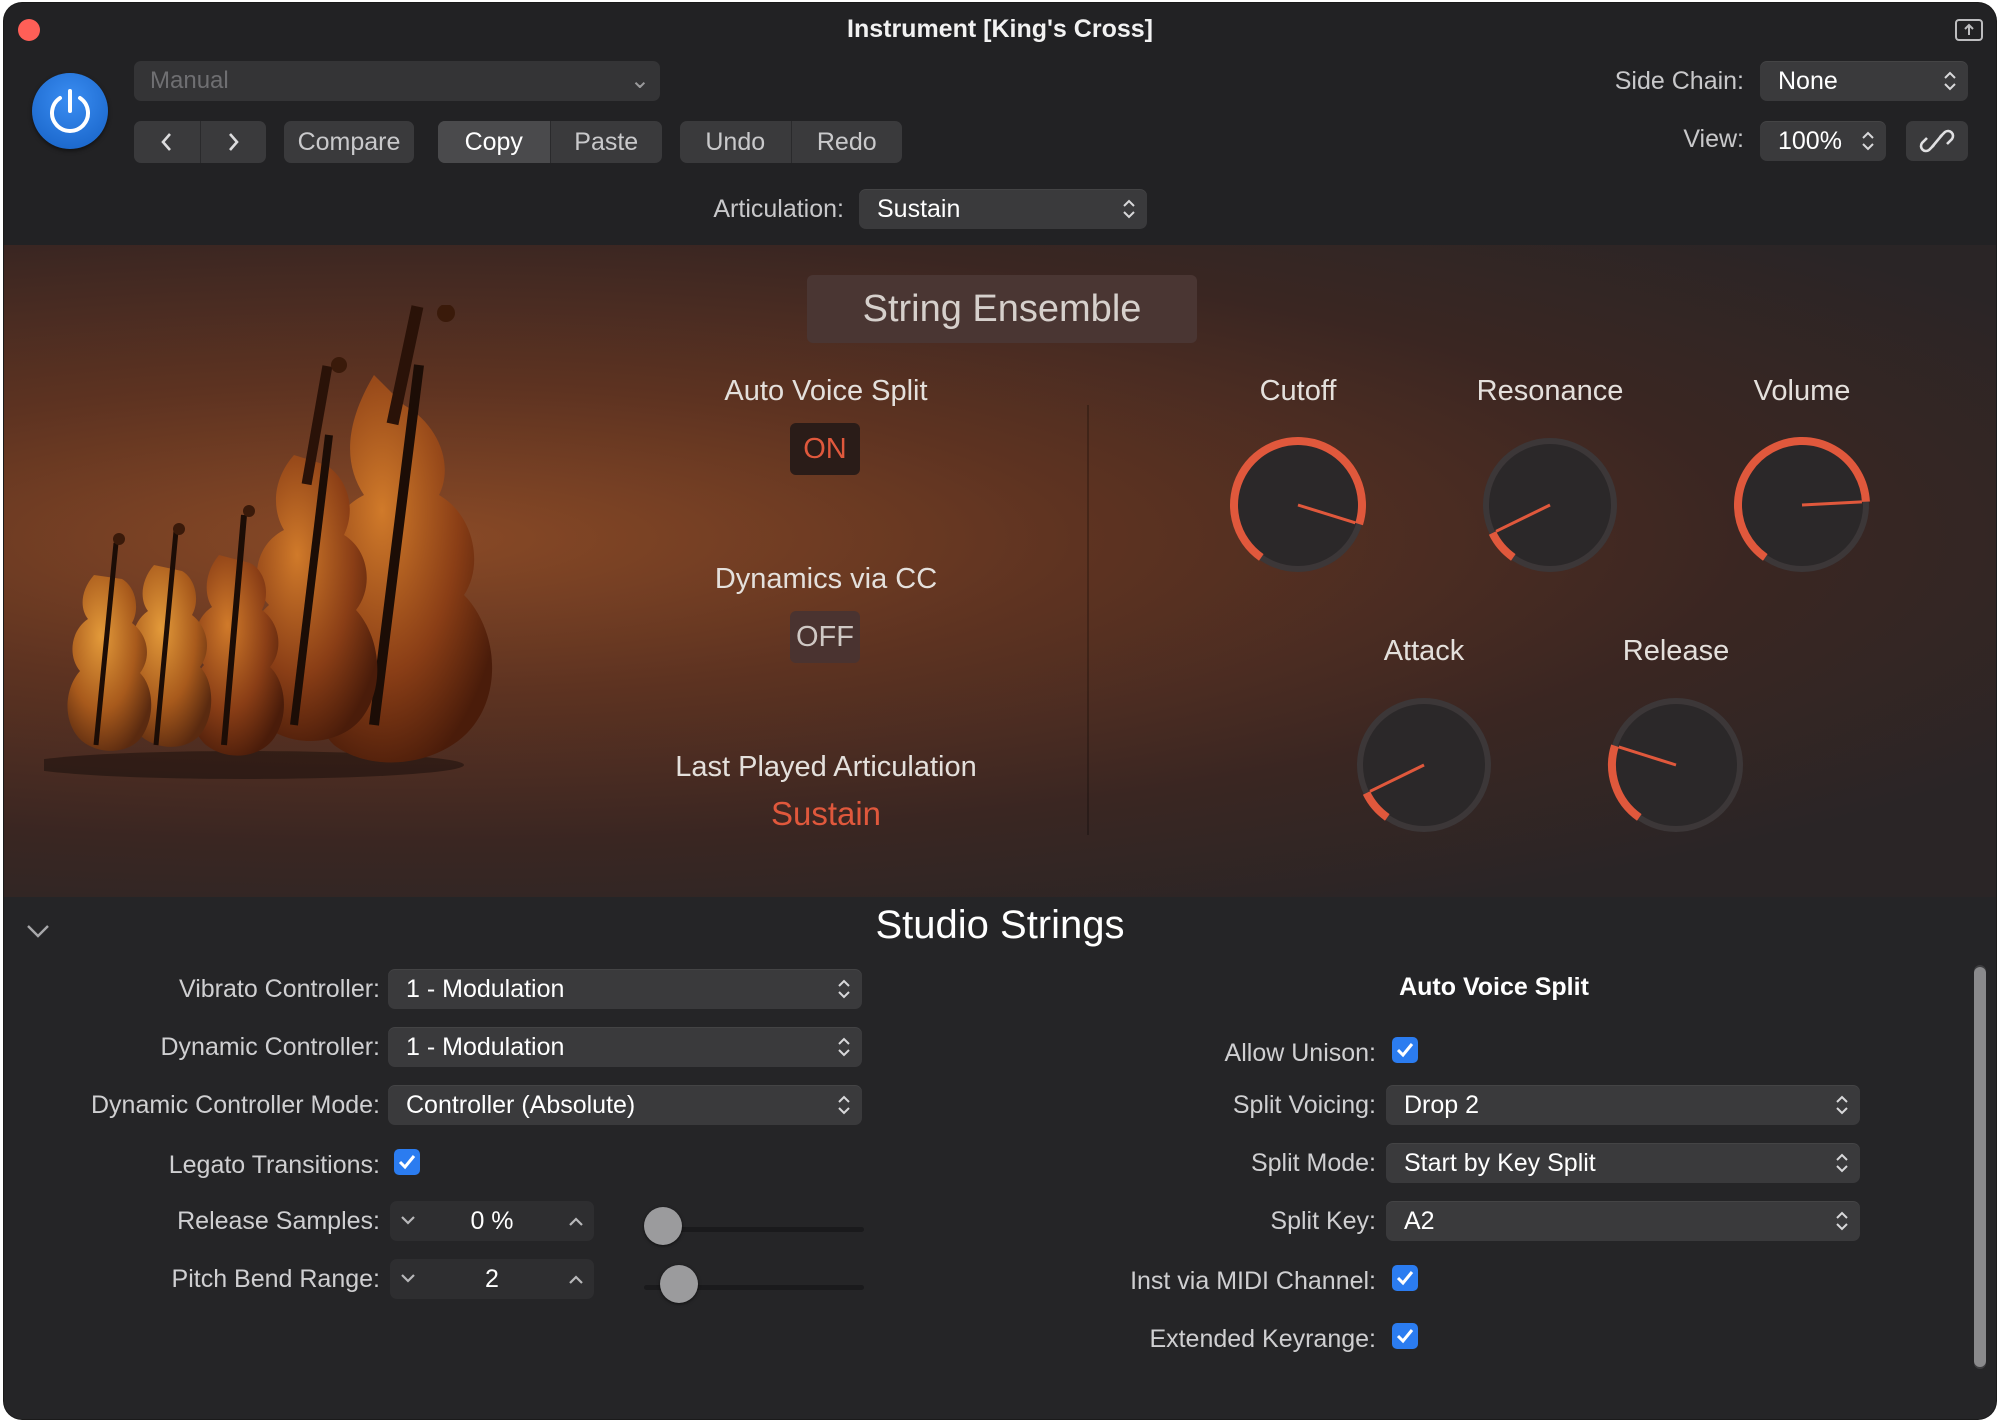  What do you see at coordinates (1676, 765) in the screenshot?
I see `release-knob` at bounding box center [1676, 765].